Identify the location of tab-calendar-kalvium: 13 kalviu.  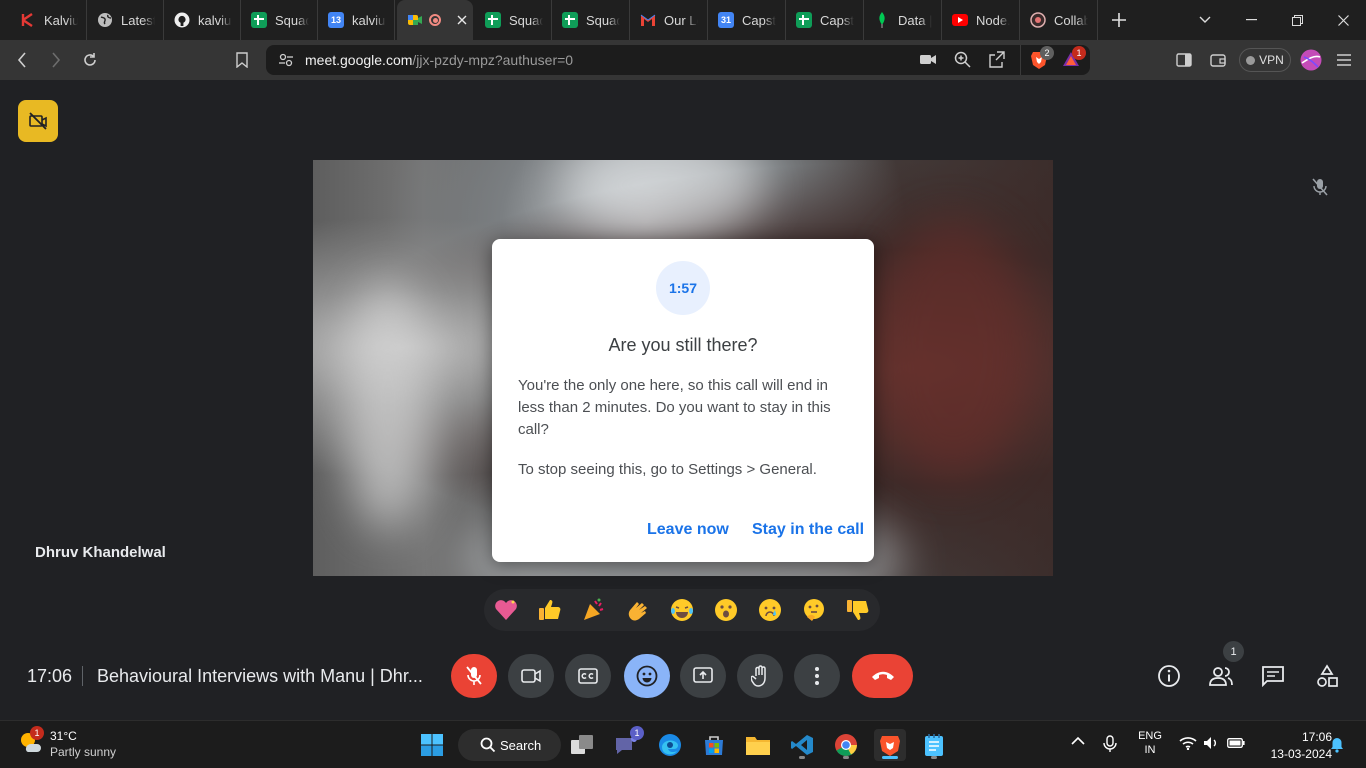
(356, 20).